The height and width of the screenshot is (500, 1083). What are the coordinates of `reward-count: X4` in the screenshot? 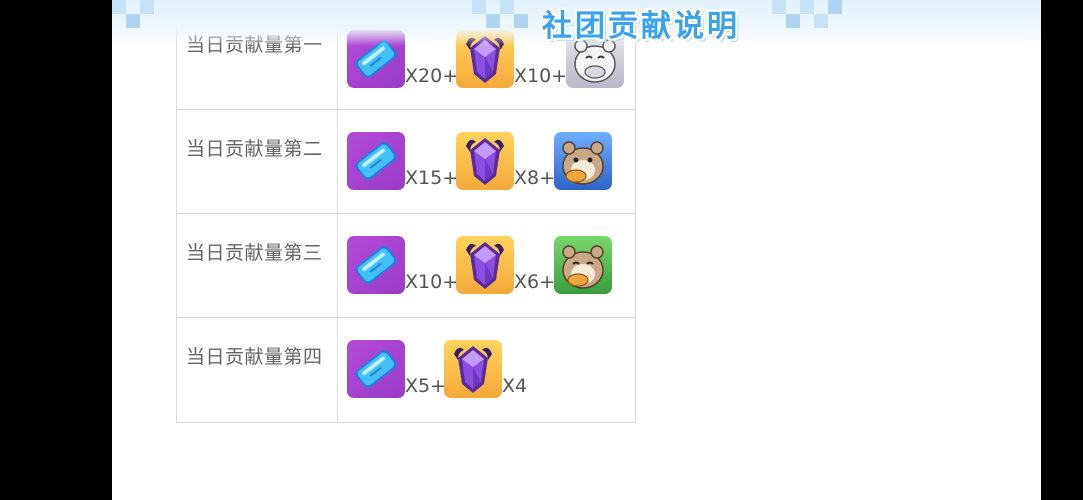 It's located at (515, 386).